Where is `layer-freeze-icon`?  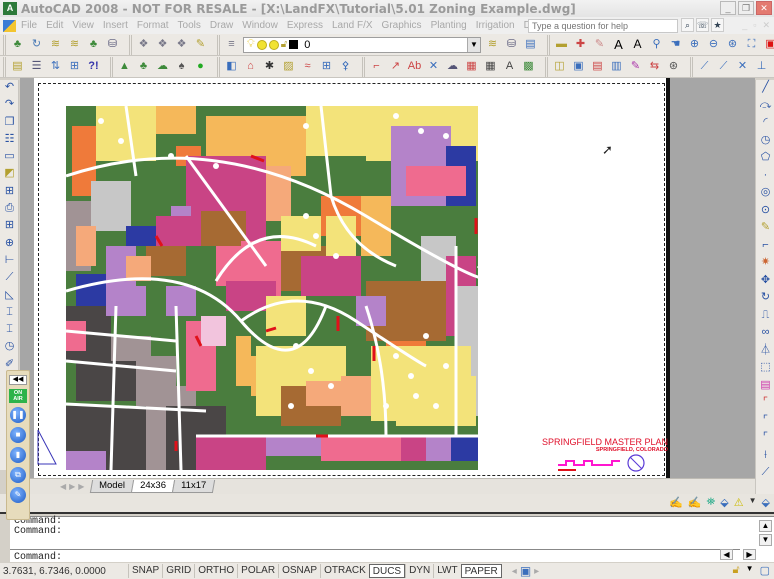 layer-freeze-icon is located at coordinates (261, 44).